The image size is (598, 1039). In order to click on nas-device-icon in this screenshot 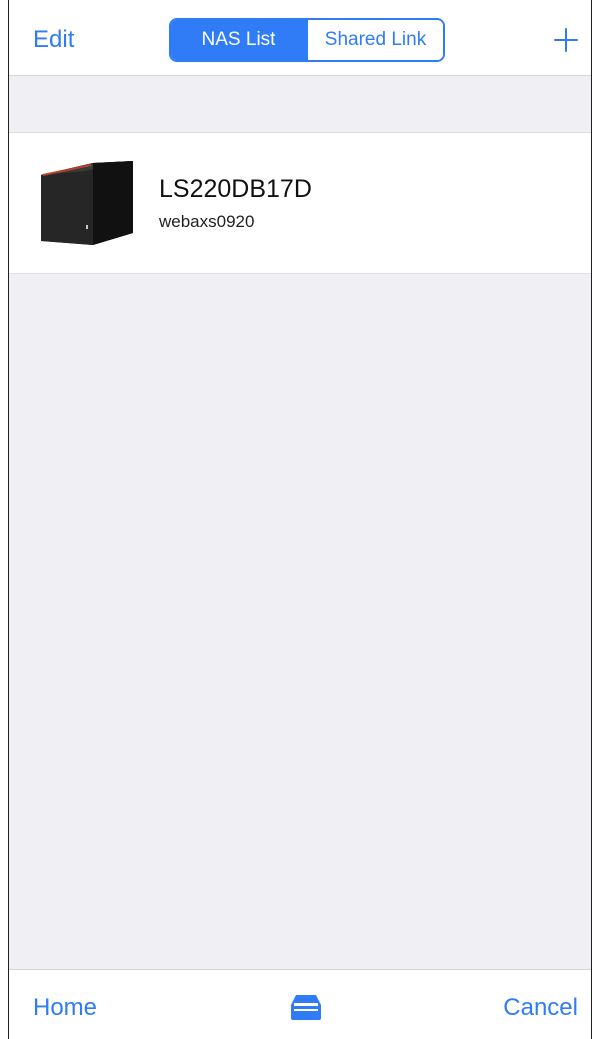, I will do `click(87, 203)`.